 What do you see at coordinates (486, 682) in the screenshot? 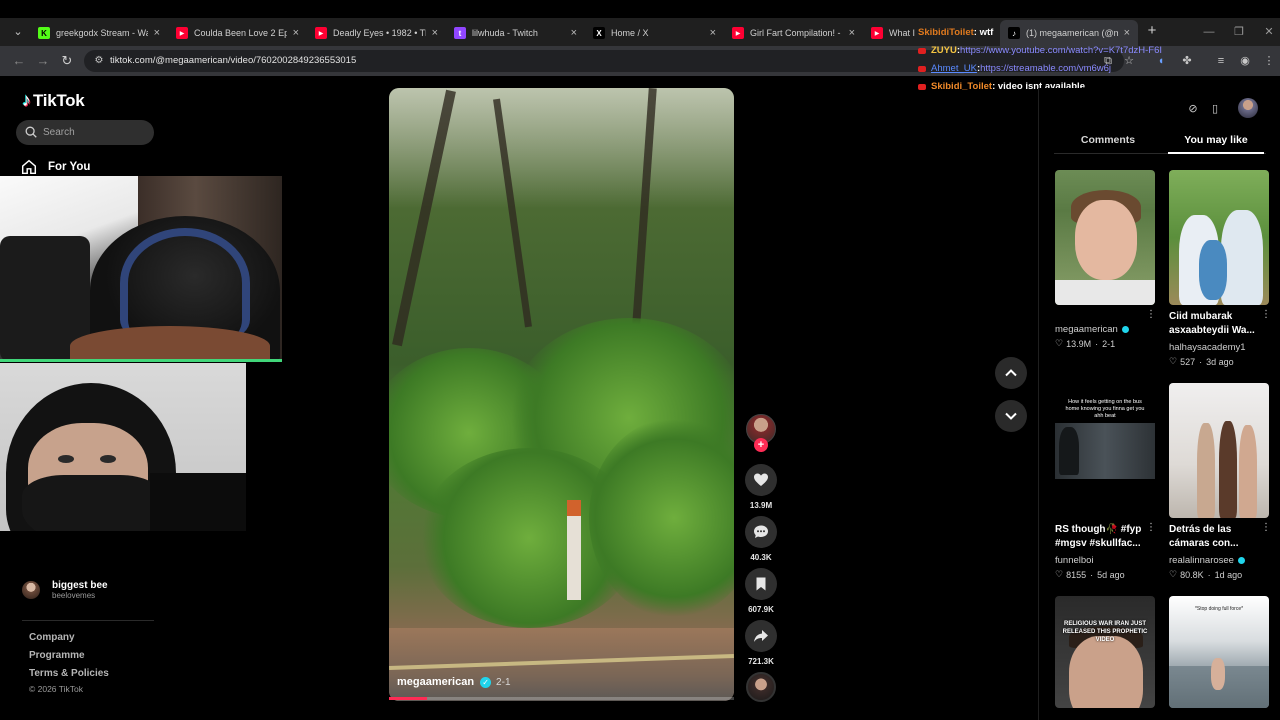
I see `verified-icon: ✓` at bounding box center [486, 682].